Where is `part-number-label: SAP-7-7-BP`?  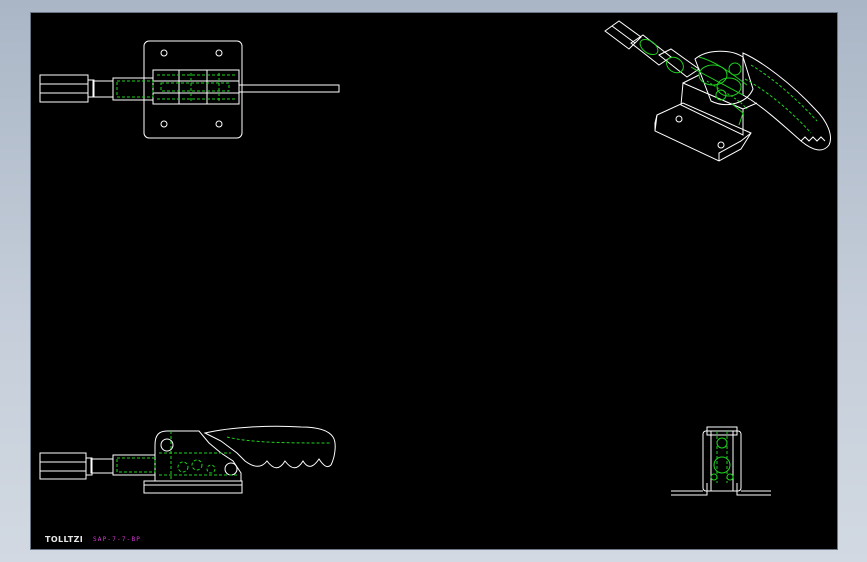 part-number-label: SAP-7-7-BP is located at coordinates (117, 539).